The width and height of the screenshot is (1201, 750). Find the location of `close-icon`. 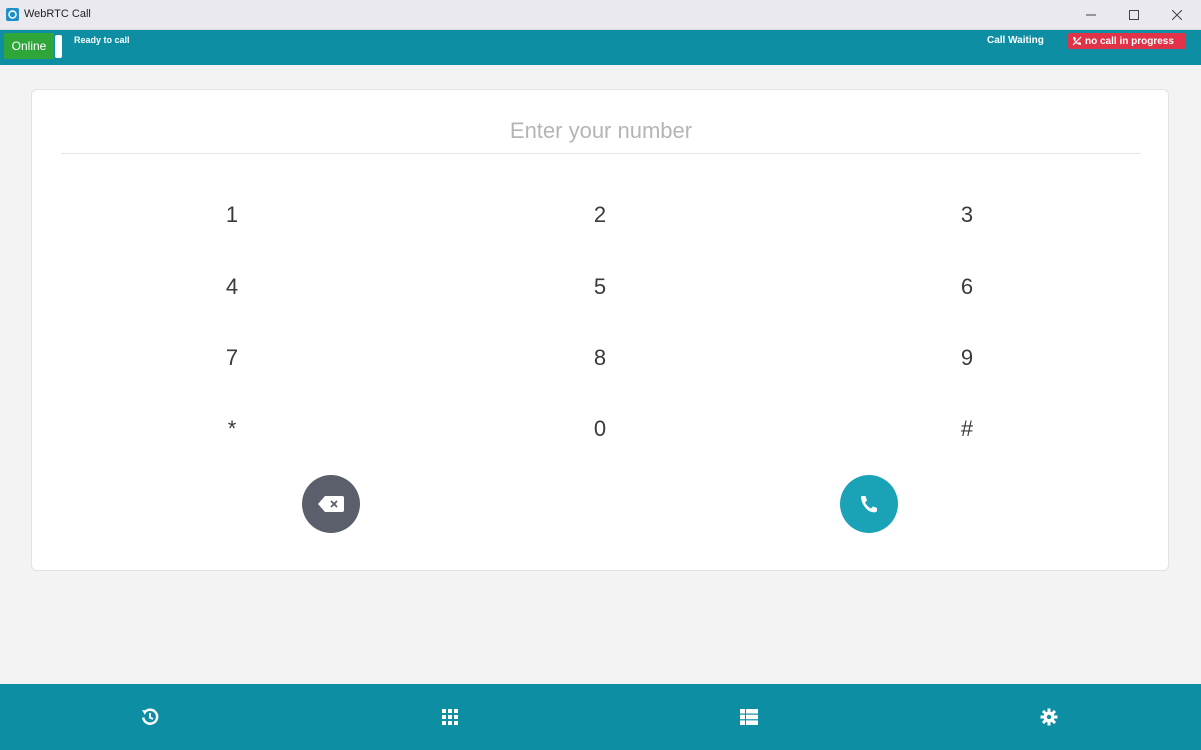

close-icon is located at coordinates (1177, 15).